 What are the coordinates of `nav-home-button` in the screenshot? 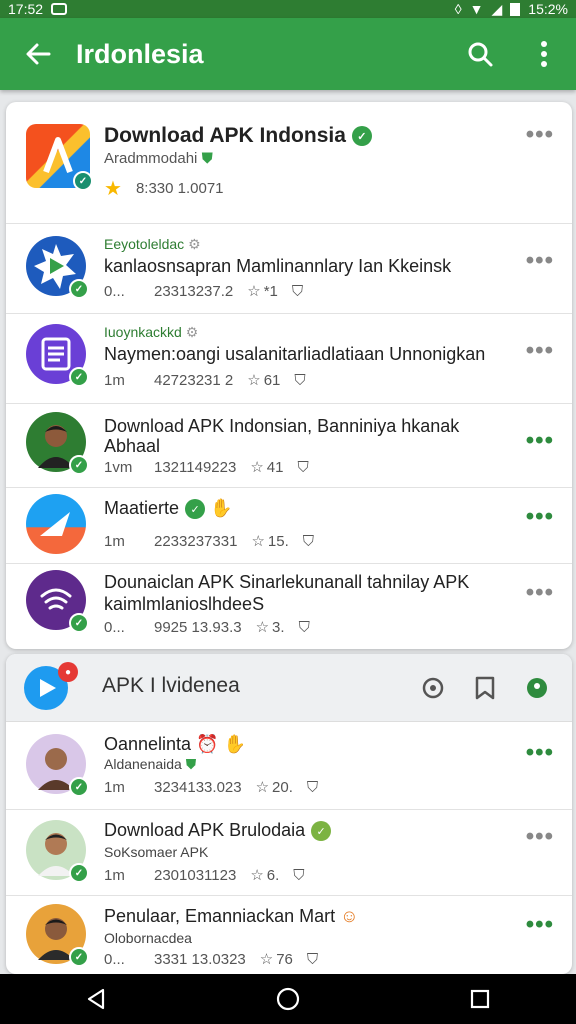 It's located at (288, 999).